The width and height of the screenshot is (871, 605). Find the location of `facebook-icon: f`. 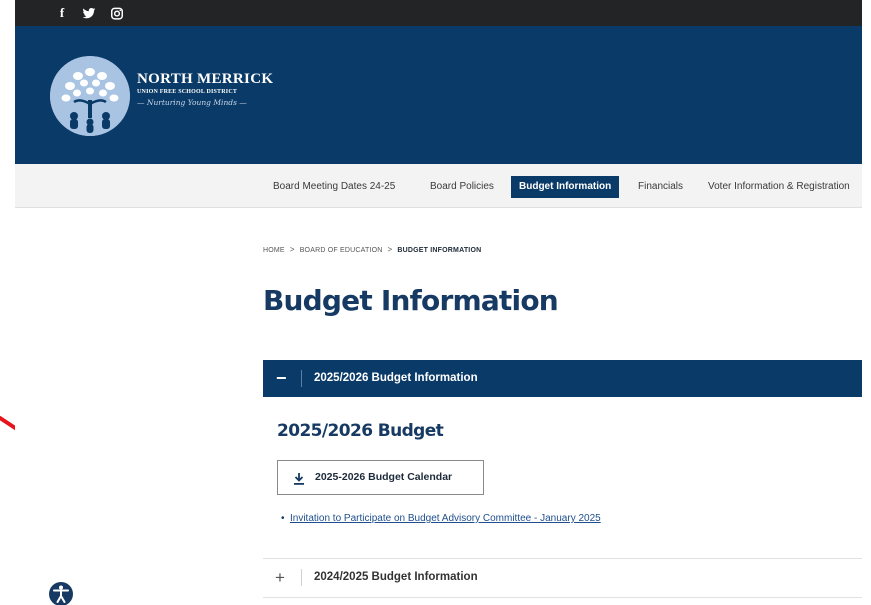

facebook-icon: f is located at coordinates (62, 13).